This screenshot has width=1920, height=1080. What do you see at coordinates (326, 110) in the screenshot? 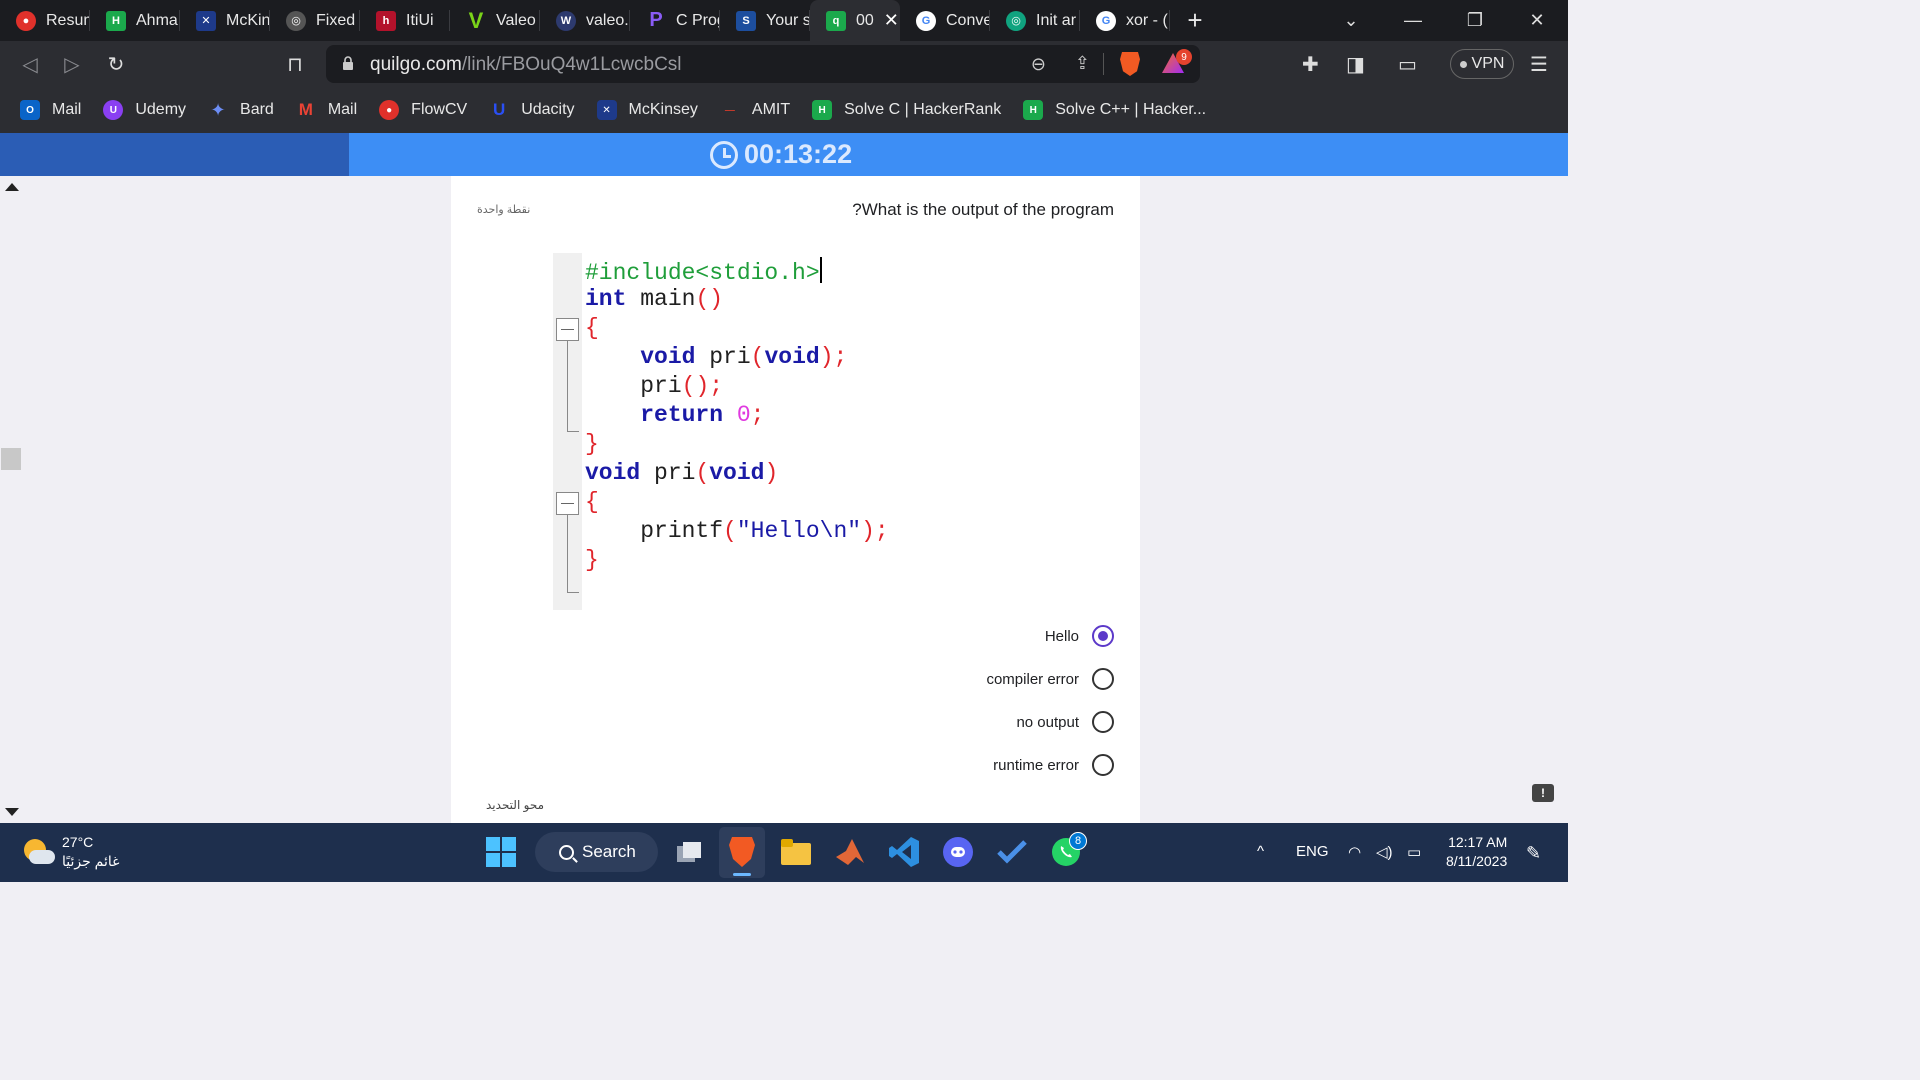
I see `bookmark-gmail: M Mail` at bounding box center [326, 110].